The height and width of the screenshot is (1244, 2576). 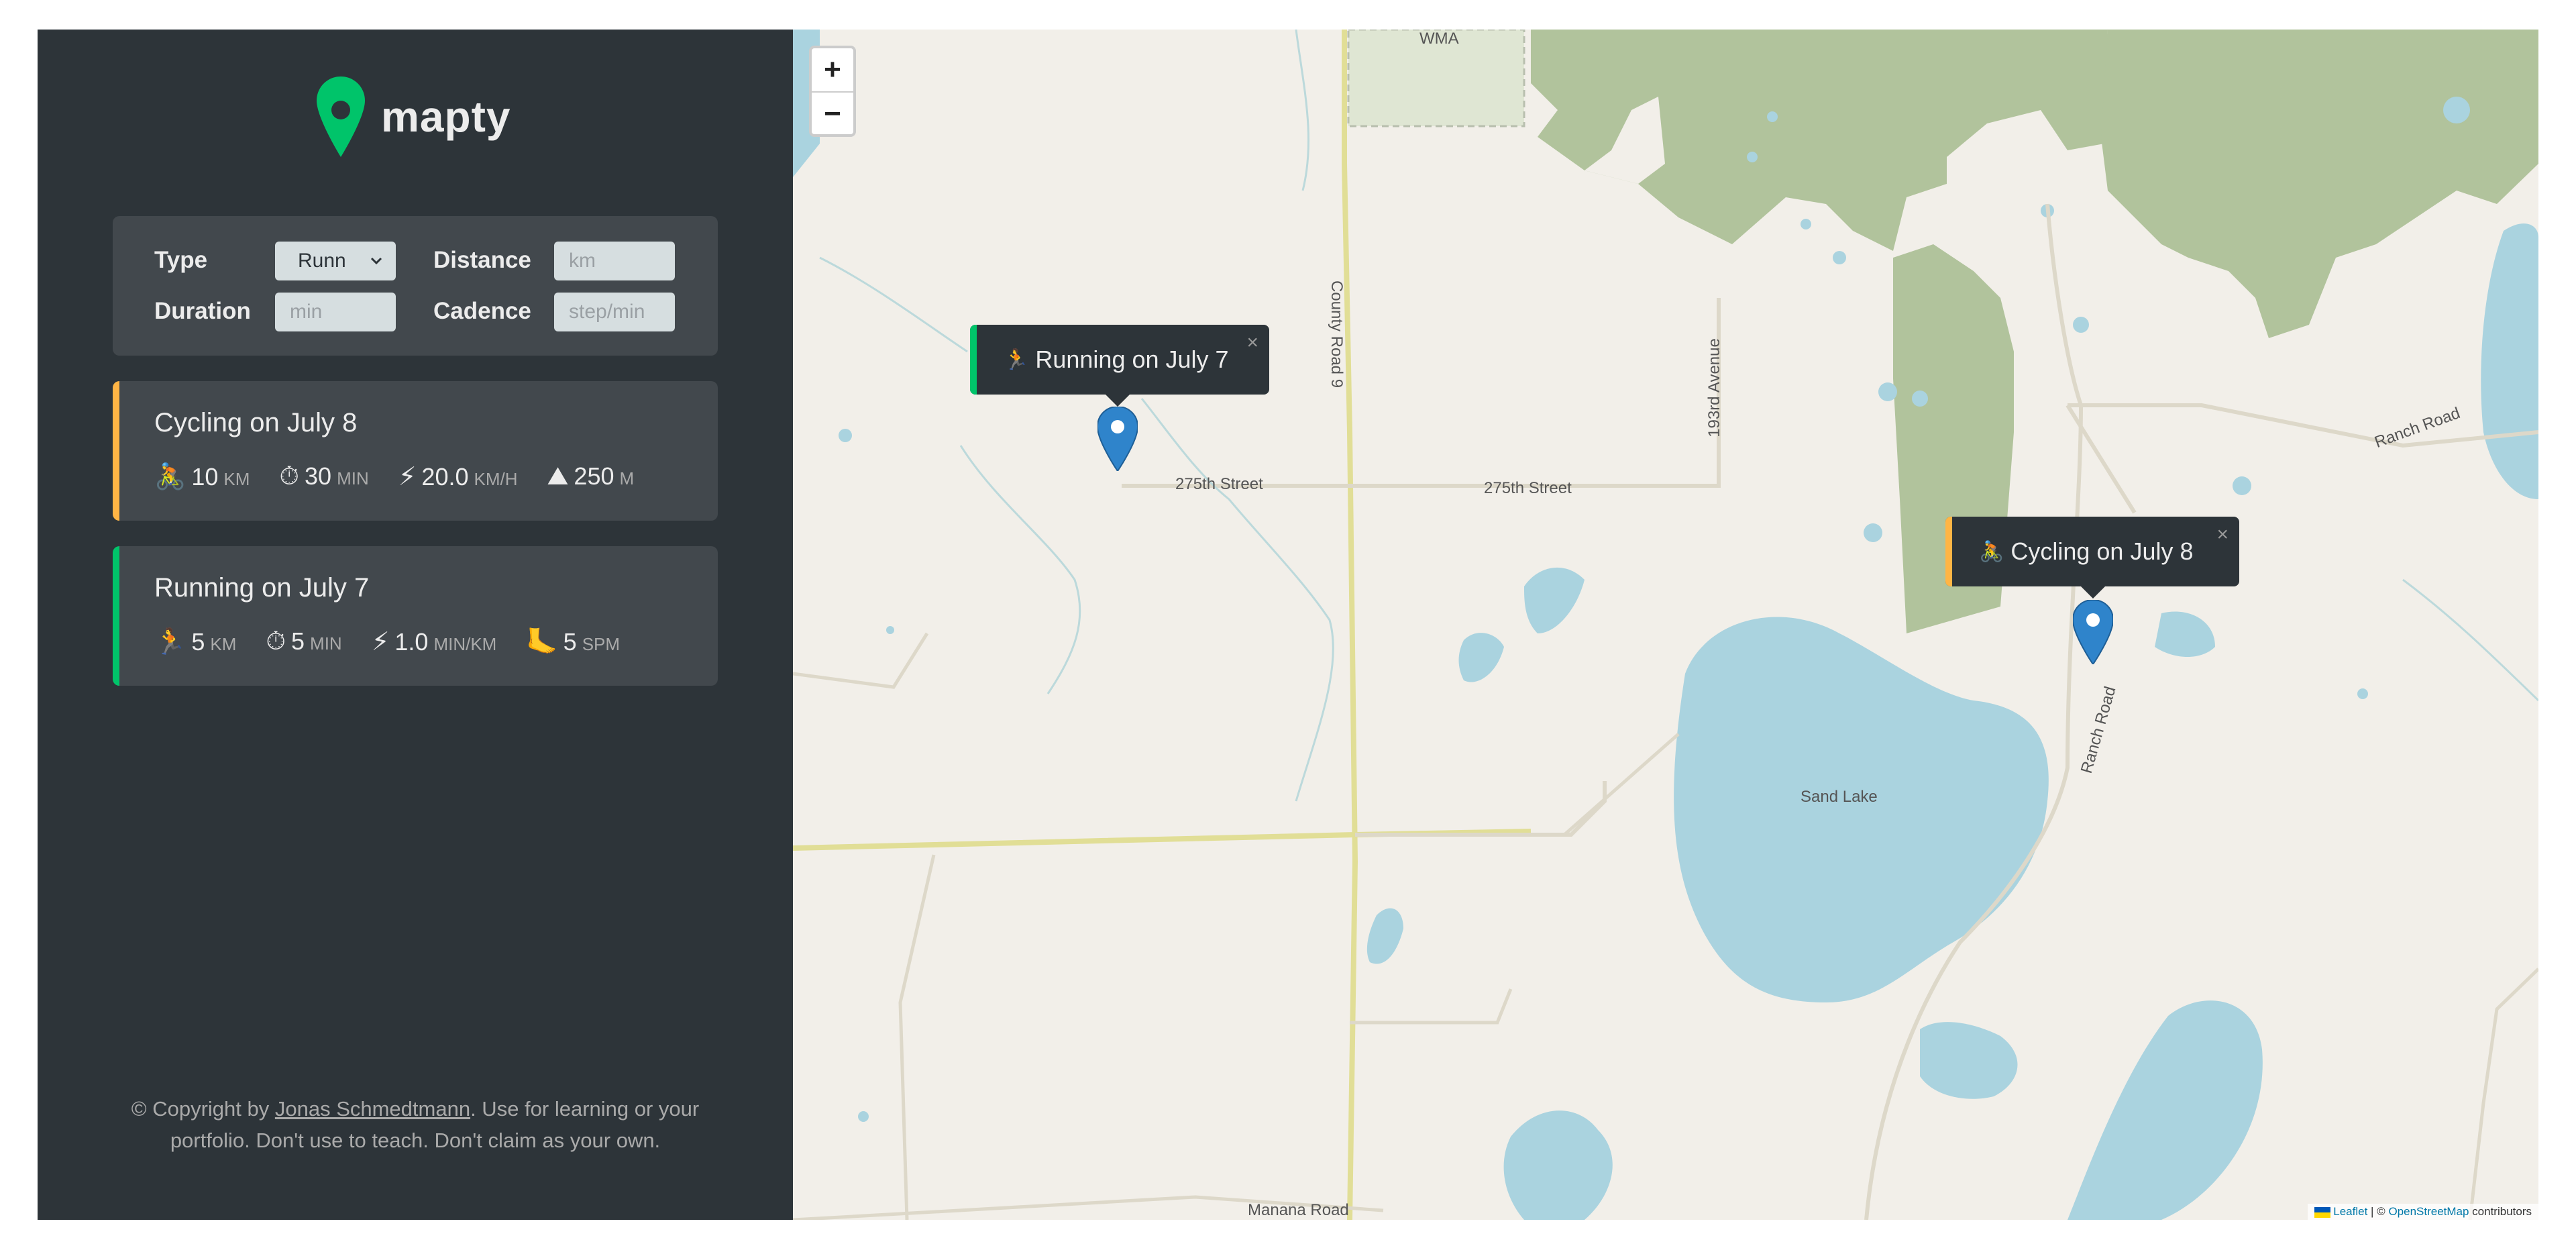 I want to click on cadence-placeholder: step/min, so click(x=607, y=312).